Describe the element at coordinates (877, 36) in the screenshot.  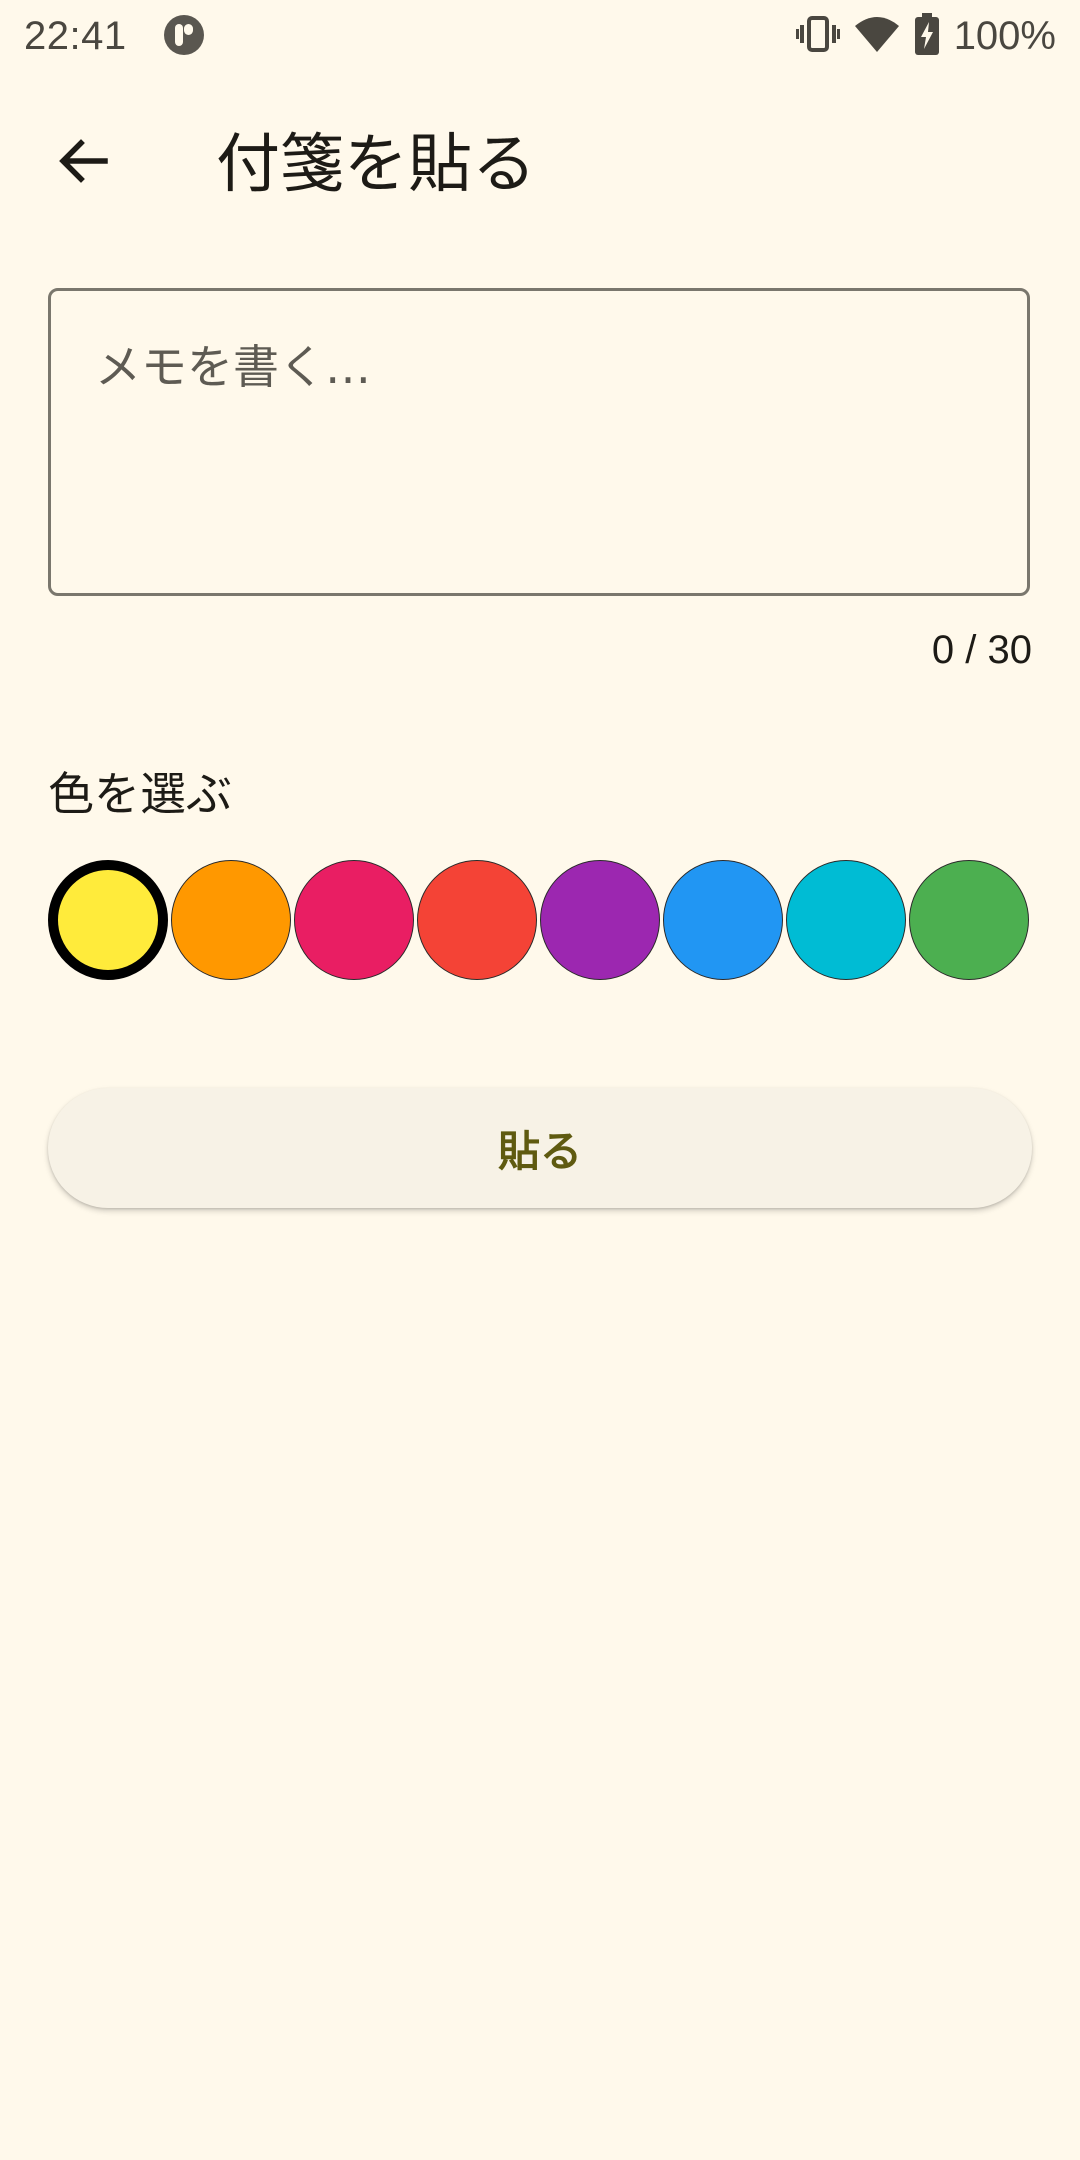
I see `wifi-icon` at that location.